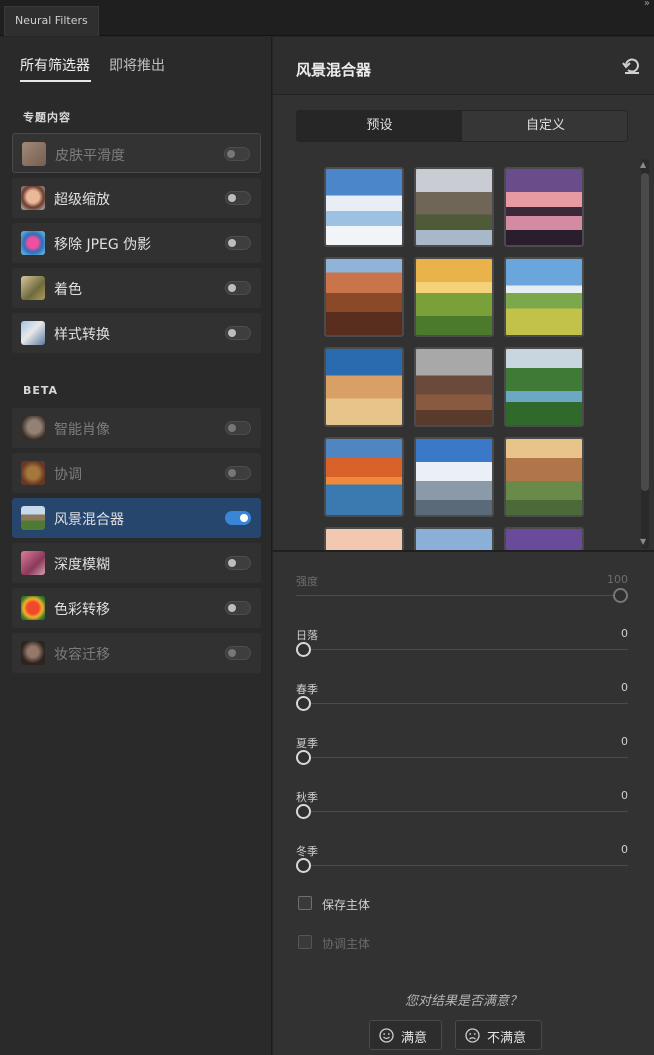  I want to click on filter-item-depth-blur: 深度模糊, so click(136, 563).